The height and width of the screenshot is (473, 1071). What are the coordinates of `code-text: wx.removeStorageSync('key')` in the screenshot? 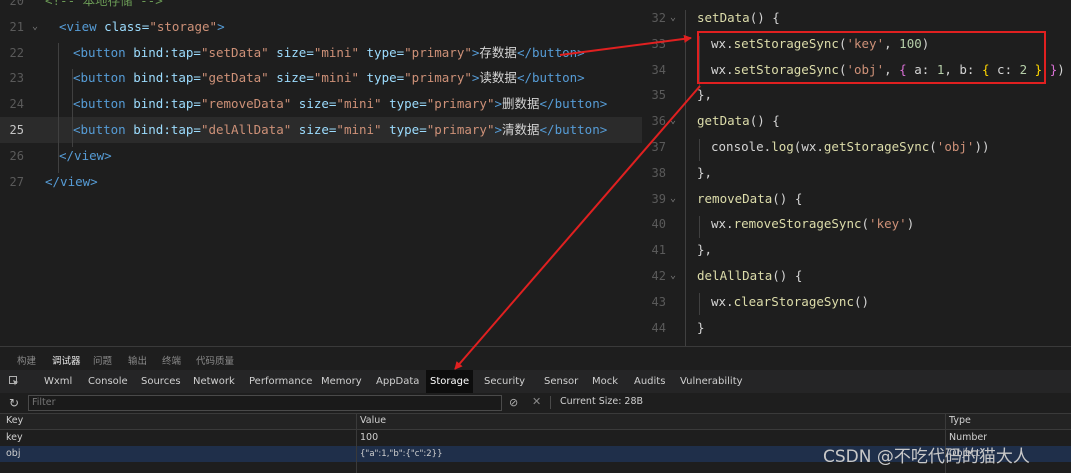 It's located at (812, 224).